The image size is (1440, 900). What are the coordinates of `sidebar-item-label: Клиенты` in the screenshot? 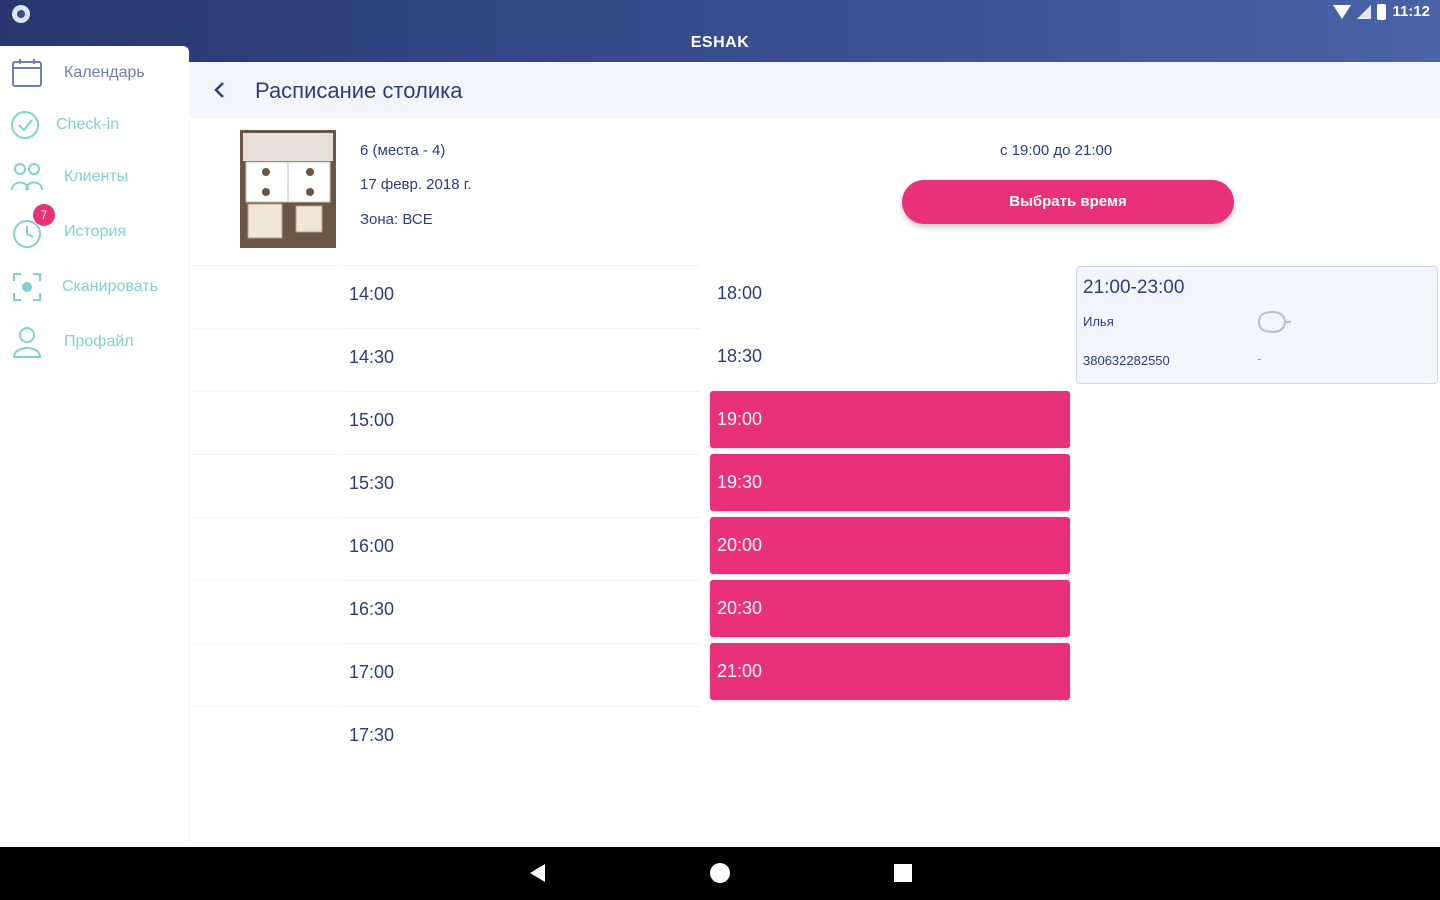 It's located at (96, 176).